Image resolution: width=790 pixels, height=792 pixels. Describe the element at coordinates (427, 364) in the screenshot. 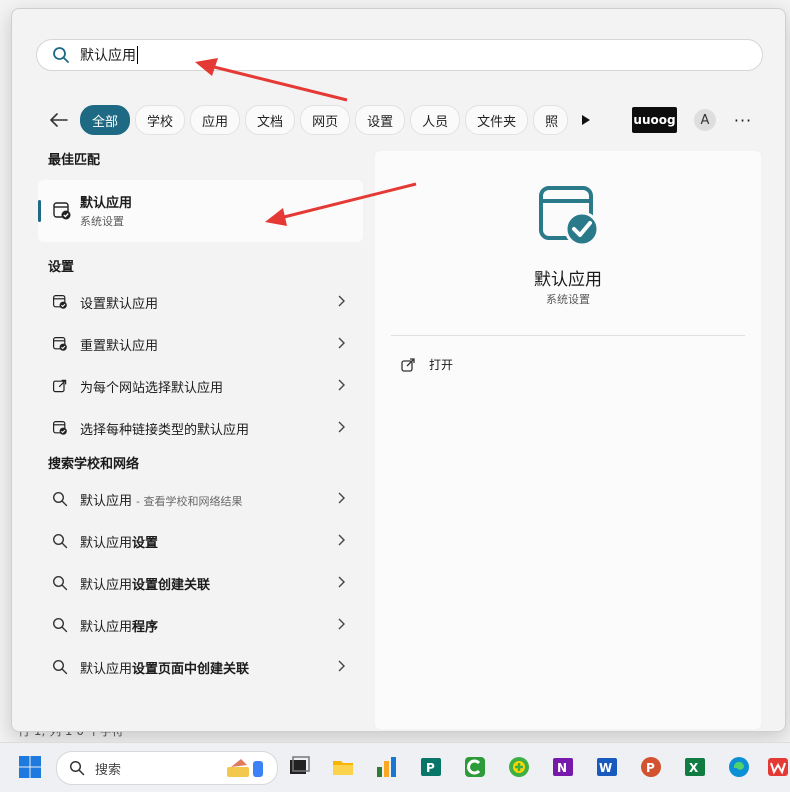

I see `open-action: 打开` at that location.